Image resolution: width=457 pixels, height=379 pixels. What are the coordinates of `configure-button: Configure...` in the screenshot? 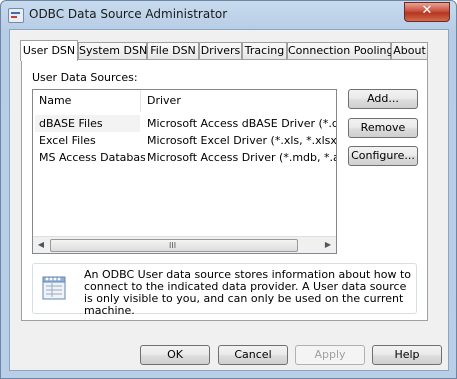 It's located at (383, 156).